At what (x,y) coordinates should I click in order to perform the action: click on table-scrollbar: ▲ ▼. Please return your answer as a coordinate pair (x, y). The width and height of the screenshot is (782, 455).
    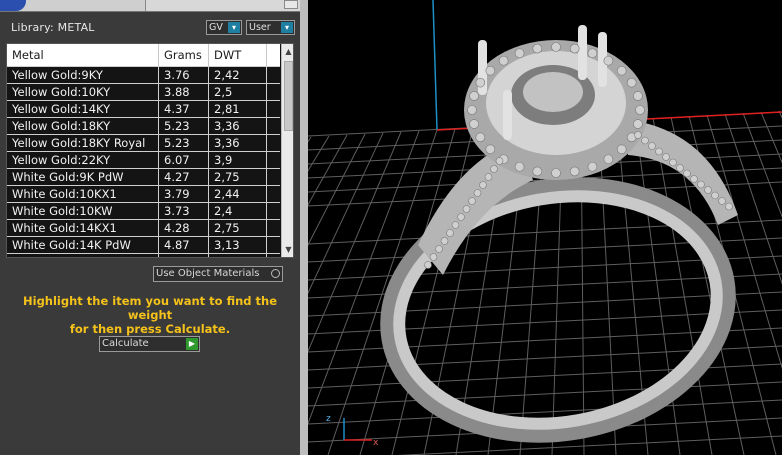
    Looking at the image, I should click on (287, 150).